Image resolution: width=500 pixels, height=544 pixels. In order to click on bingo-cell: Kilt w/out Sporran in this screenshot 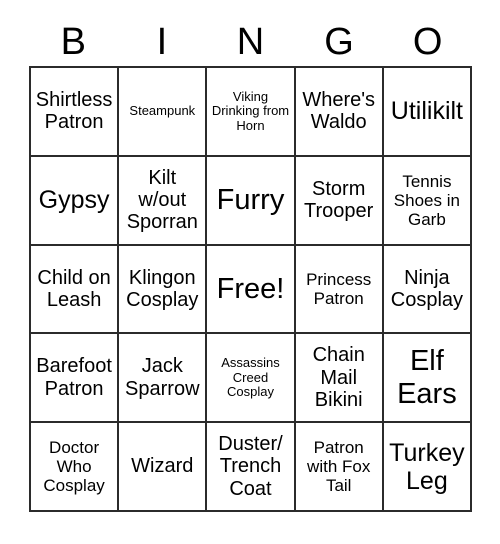, I will do `click(163, 201)`.